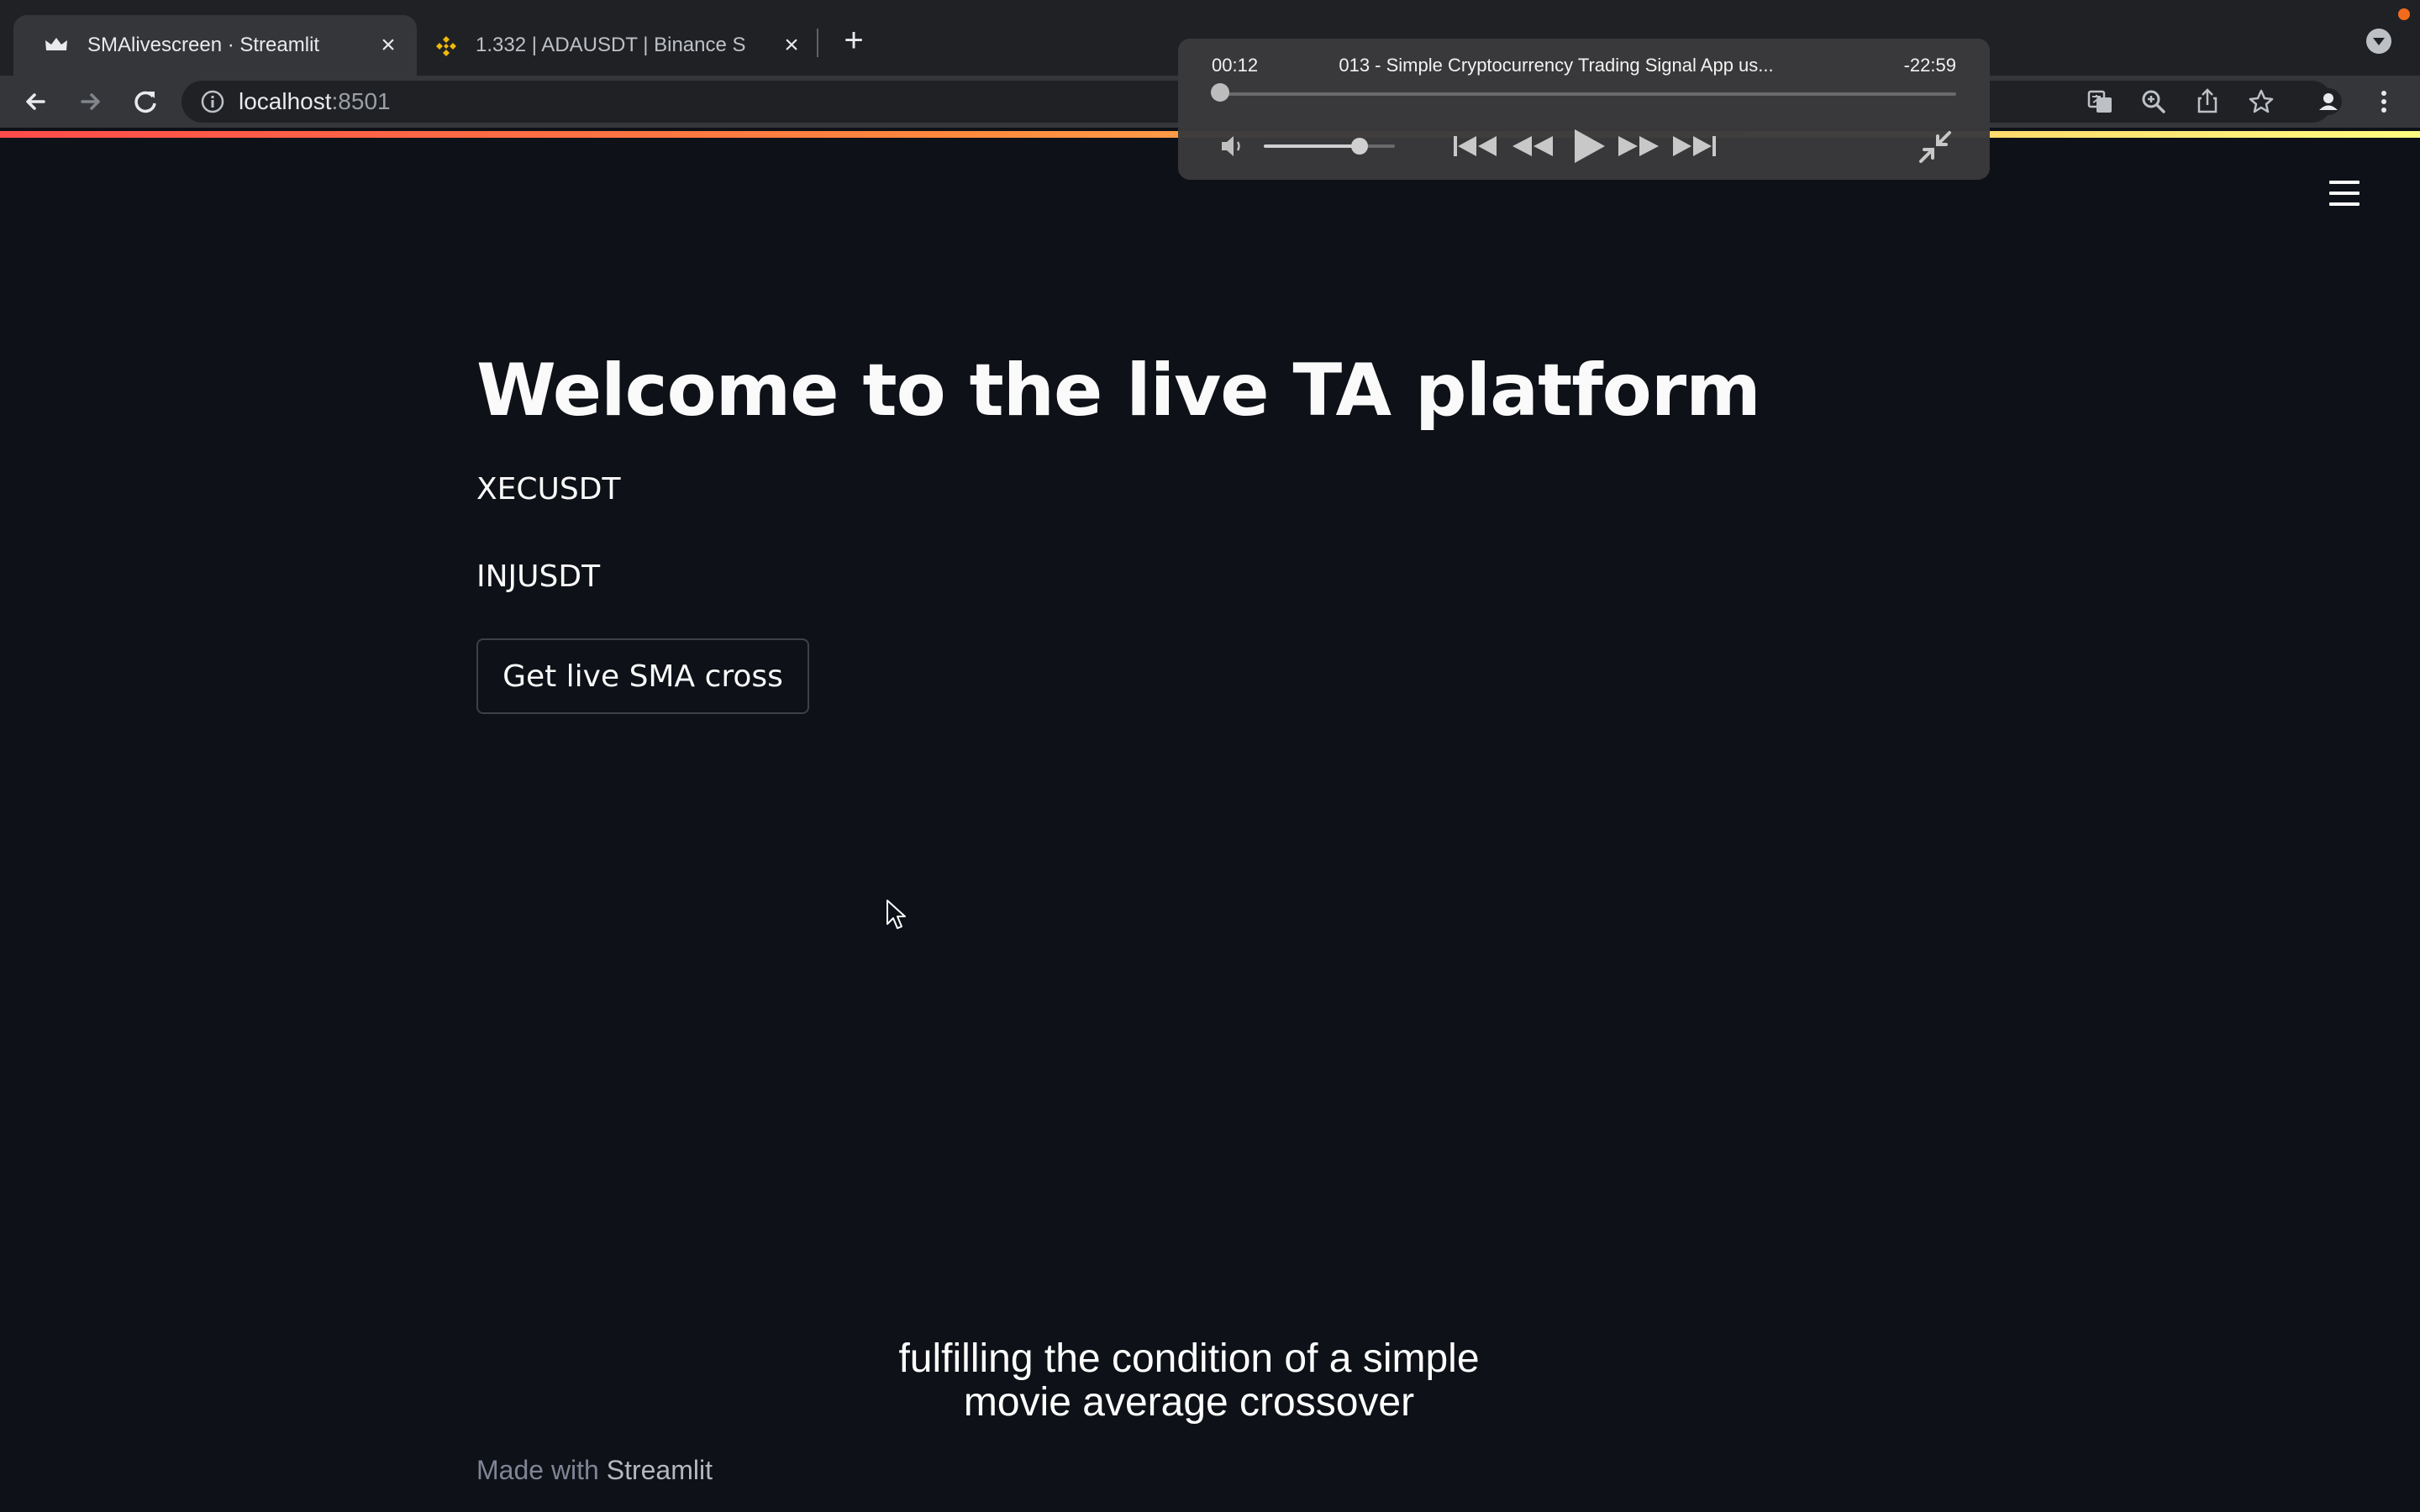 The height and width of the screenshot is (1512, 2420). I want to click on streamlit-link: Streamlit, so click(660, 1470).